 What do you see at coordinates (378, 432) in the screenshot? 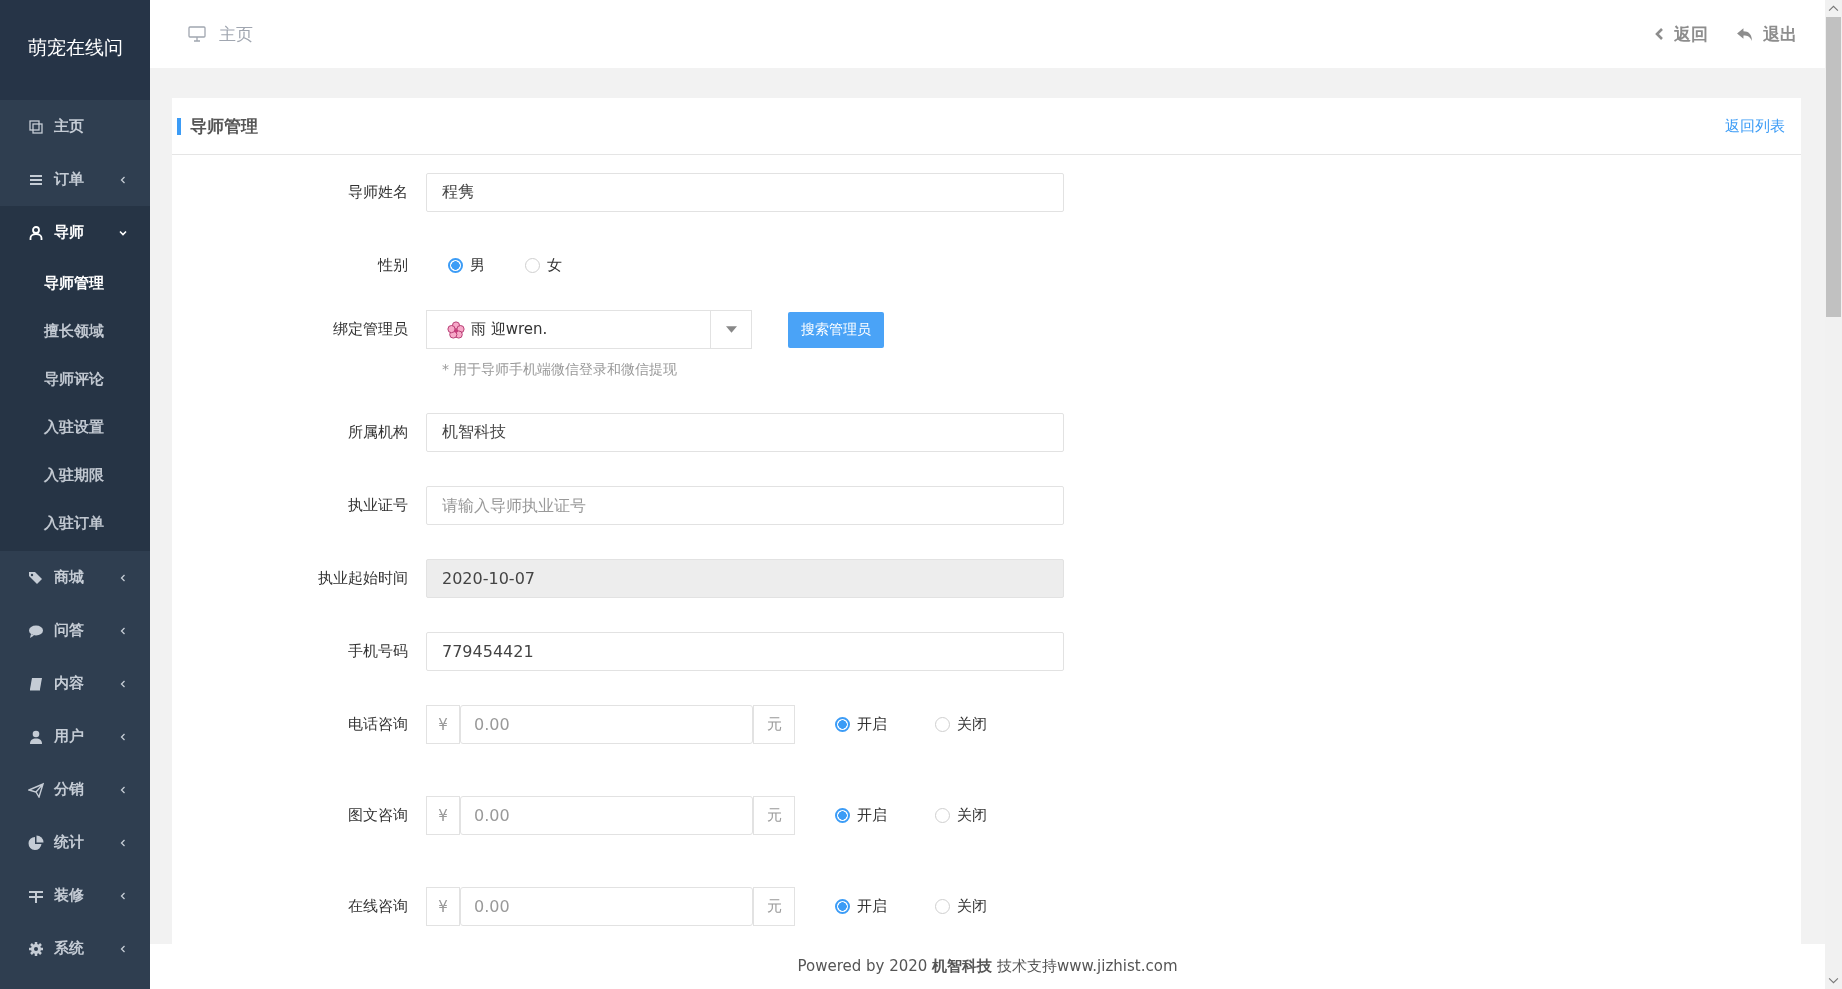
I see `field-label: 所属机构` at bounding box center [378, 432].